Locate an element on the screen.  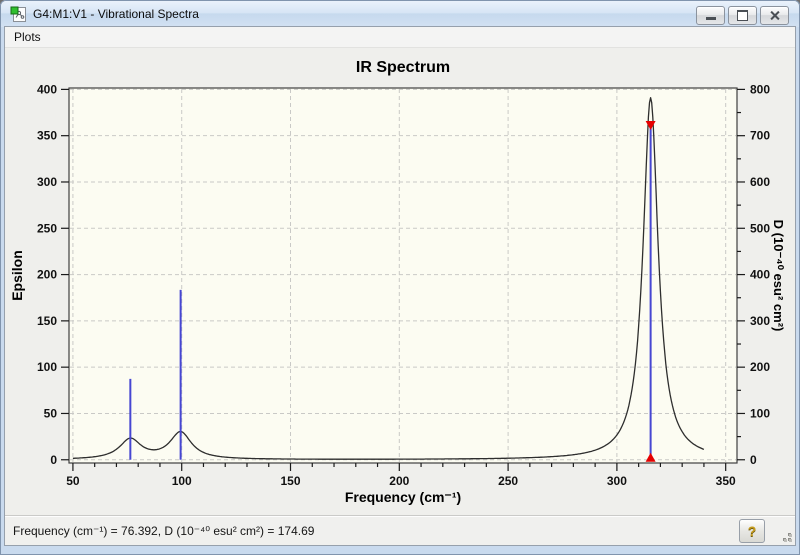
svg-text: Epsilon is located at coordinates (17, 275).